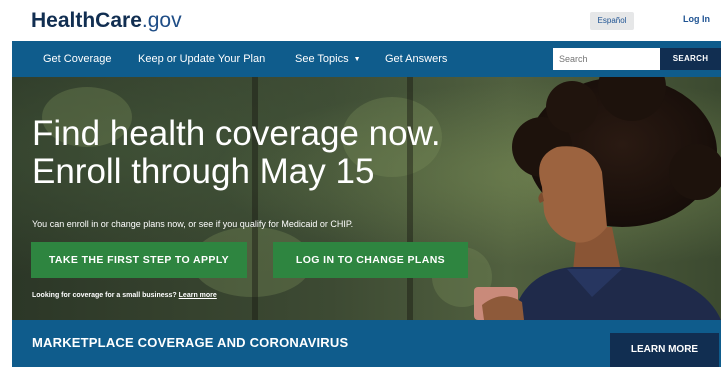 Image resolution: width=721 pixels, height=367 pixels. Describe the element at coordinates (606, 59) in the screenshot. I see `search-input` at that location.